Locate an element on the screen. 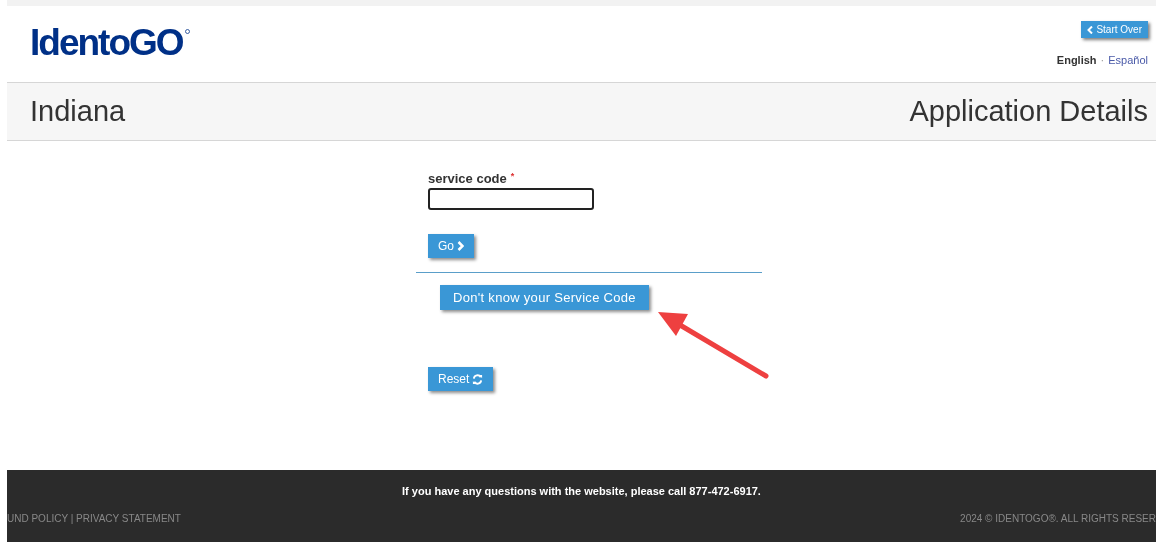 The image size is (1156, 542). page-title: Application Details is located at coordinates (1028, 111).